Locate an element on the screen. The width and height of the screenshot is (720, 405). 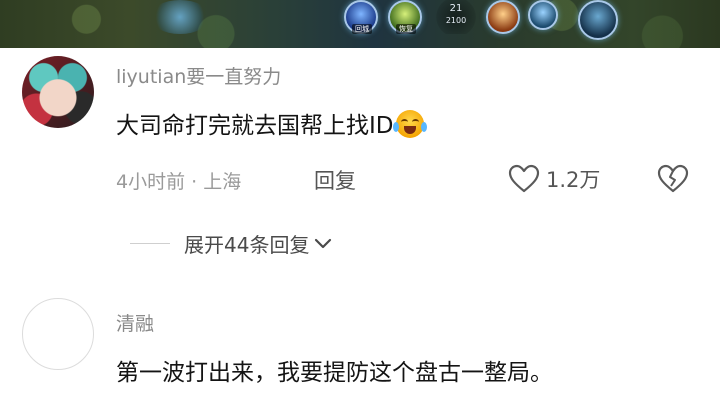
skill-tag-recall: 回城 is located at coordinates (362, 29).